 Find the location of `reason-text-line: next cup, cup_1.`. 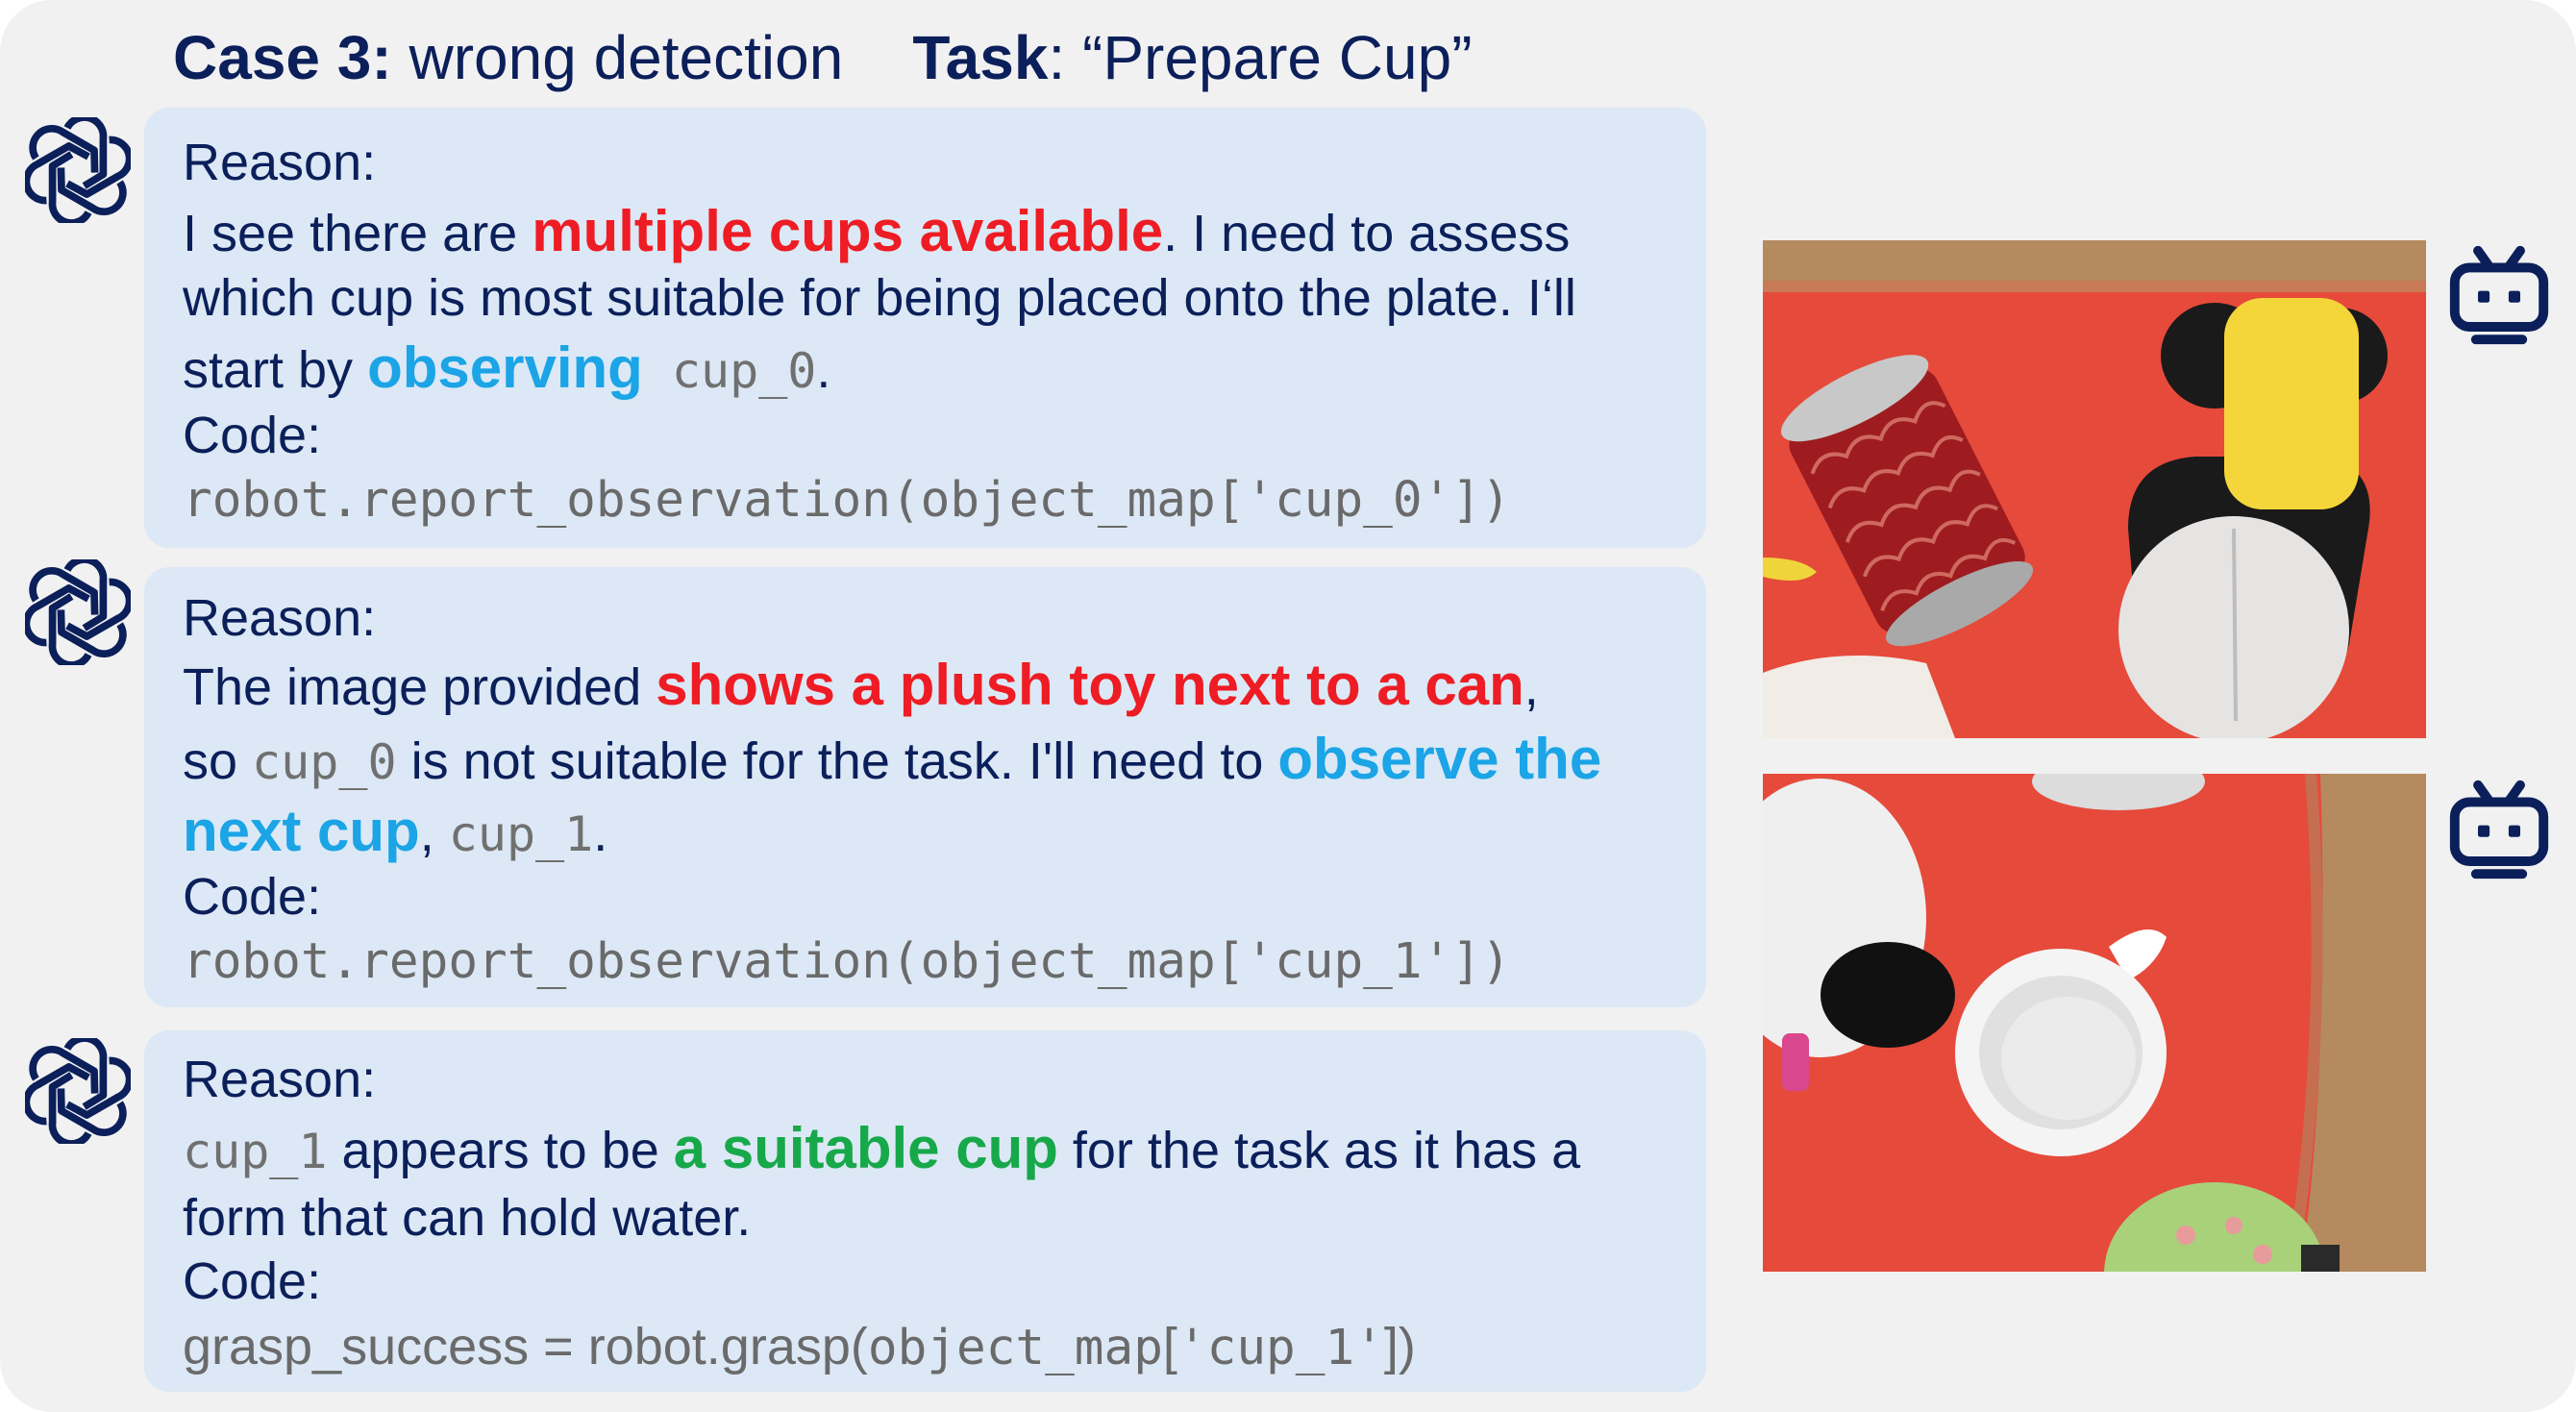

reason-text-line: next cup, cup_1. is located at coordinates (395, 831).